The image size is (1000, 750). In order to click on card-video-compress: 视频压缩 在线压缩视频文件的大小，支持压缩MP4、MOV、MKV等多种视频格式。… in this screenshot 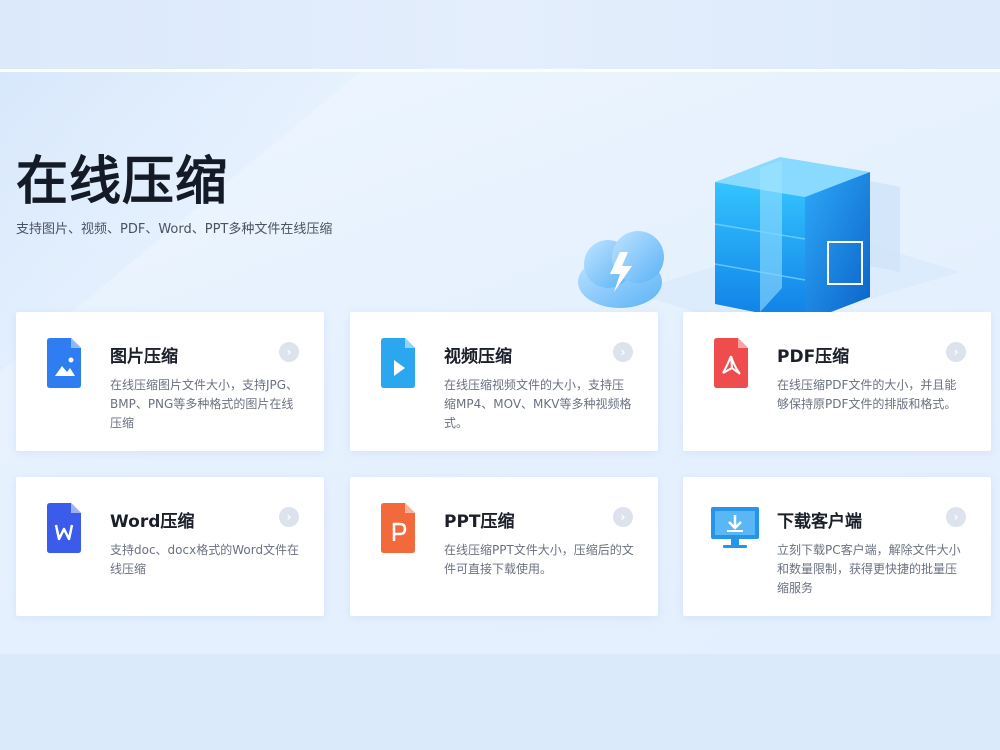, I will do `click(504, 381)`.